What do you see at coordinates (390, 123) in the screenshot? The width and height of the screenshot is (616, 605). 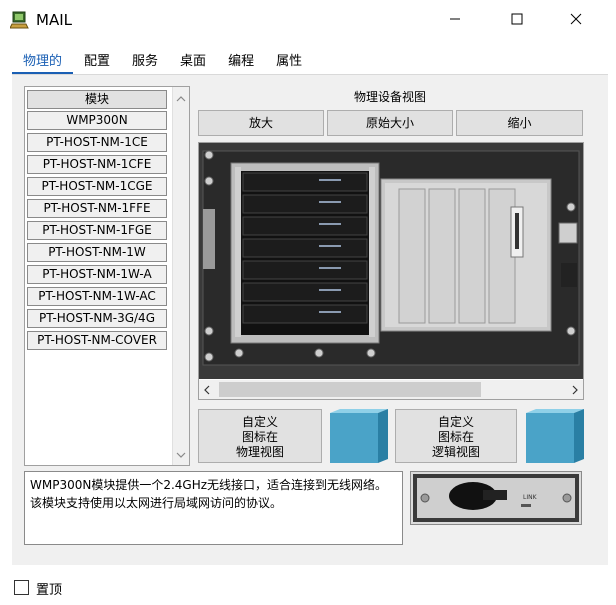 I see `original-size-button: 原始大小` at bounding box center [390, 123].